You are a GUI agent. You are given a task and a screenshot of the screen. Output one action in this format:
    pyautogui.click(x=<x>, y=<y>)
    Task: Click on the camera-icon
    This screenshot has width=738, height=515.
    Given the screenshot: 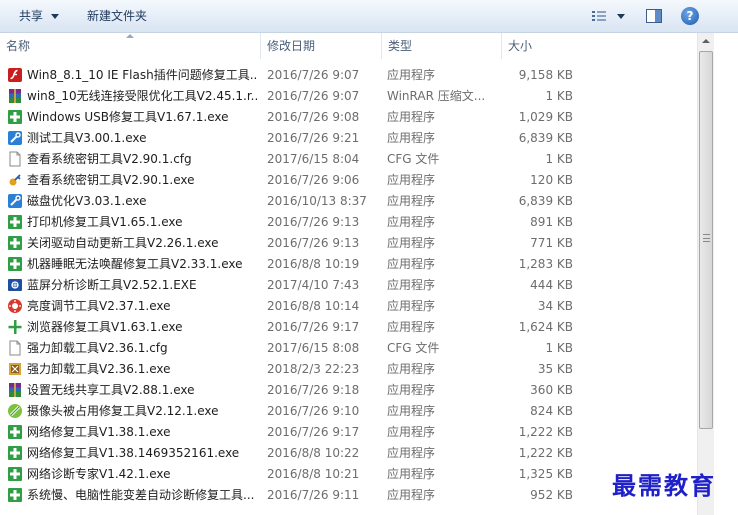 What is the action you would take?
    pyautogui.click(x=15, y=411)
    